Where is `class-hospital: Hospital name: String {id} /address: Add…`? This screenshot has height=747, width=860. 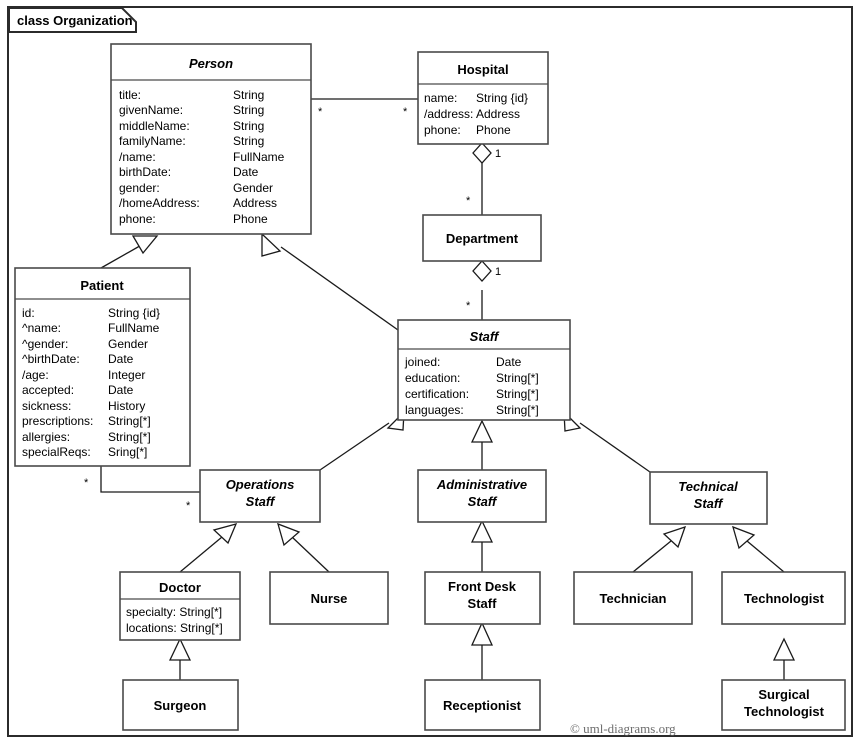
class-hospital: Hospital name: String {id} /address: Add… is located at coordinates (483, 98).